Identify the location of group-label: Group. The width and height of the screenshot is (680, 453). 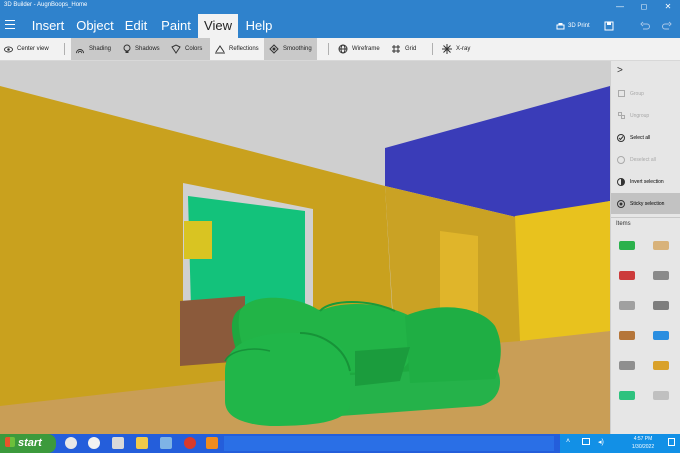
(637, 93).